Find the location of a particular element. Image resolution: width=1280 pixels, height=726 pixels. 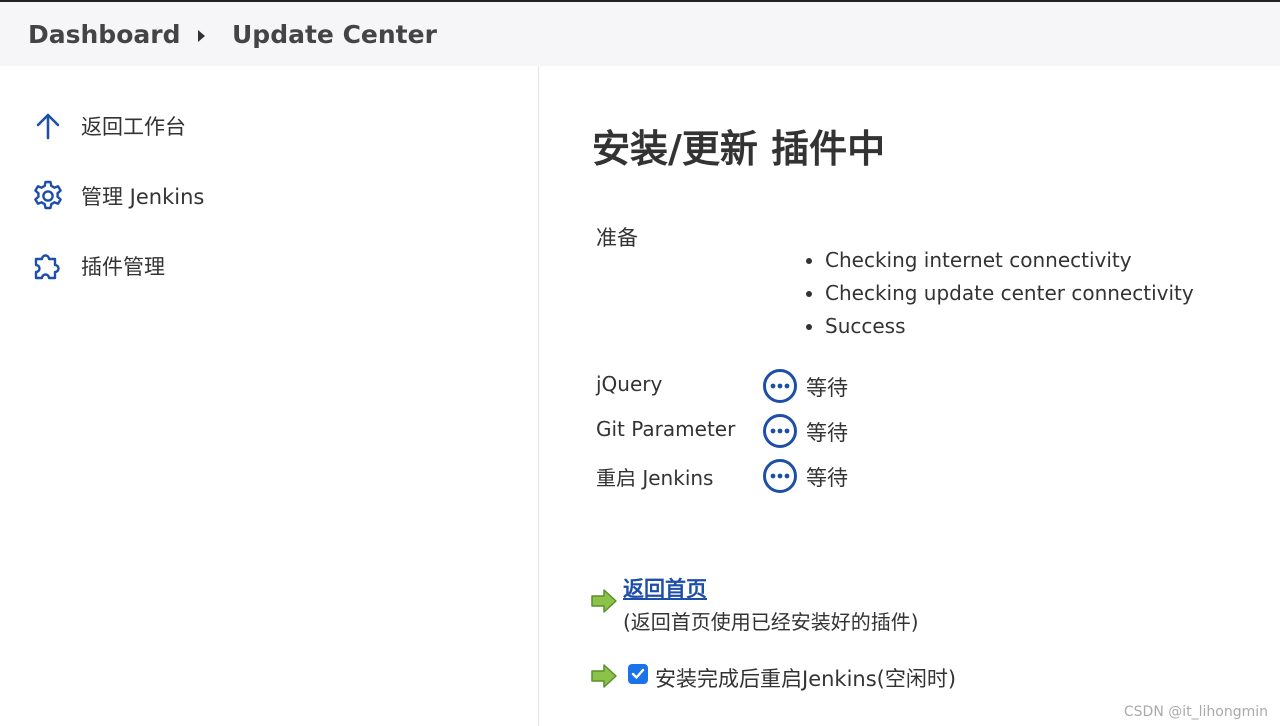

gear-icon is located at coordinates (48, 196).